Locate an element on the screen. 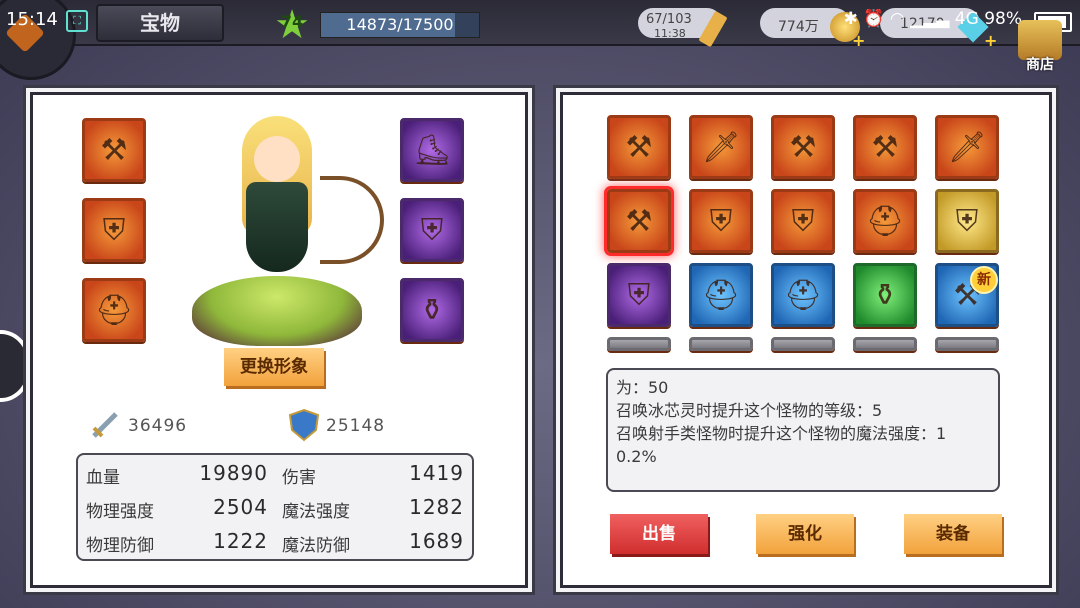 The height and width of the screenshot is (608, 1080). page-title: 宝物 is located at coordinates (160, 23).